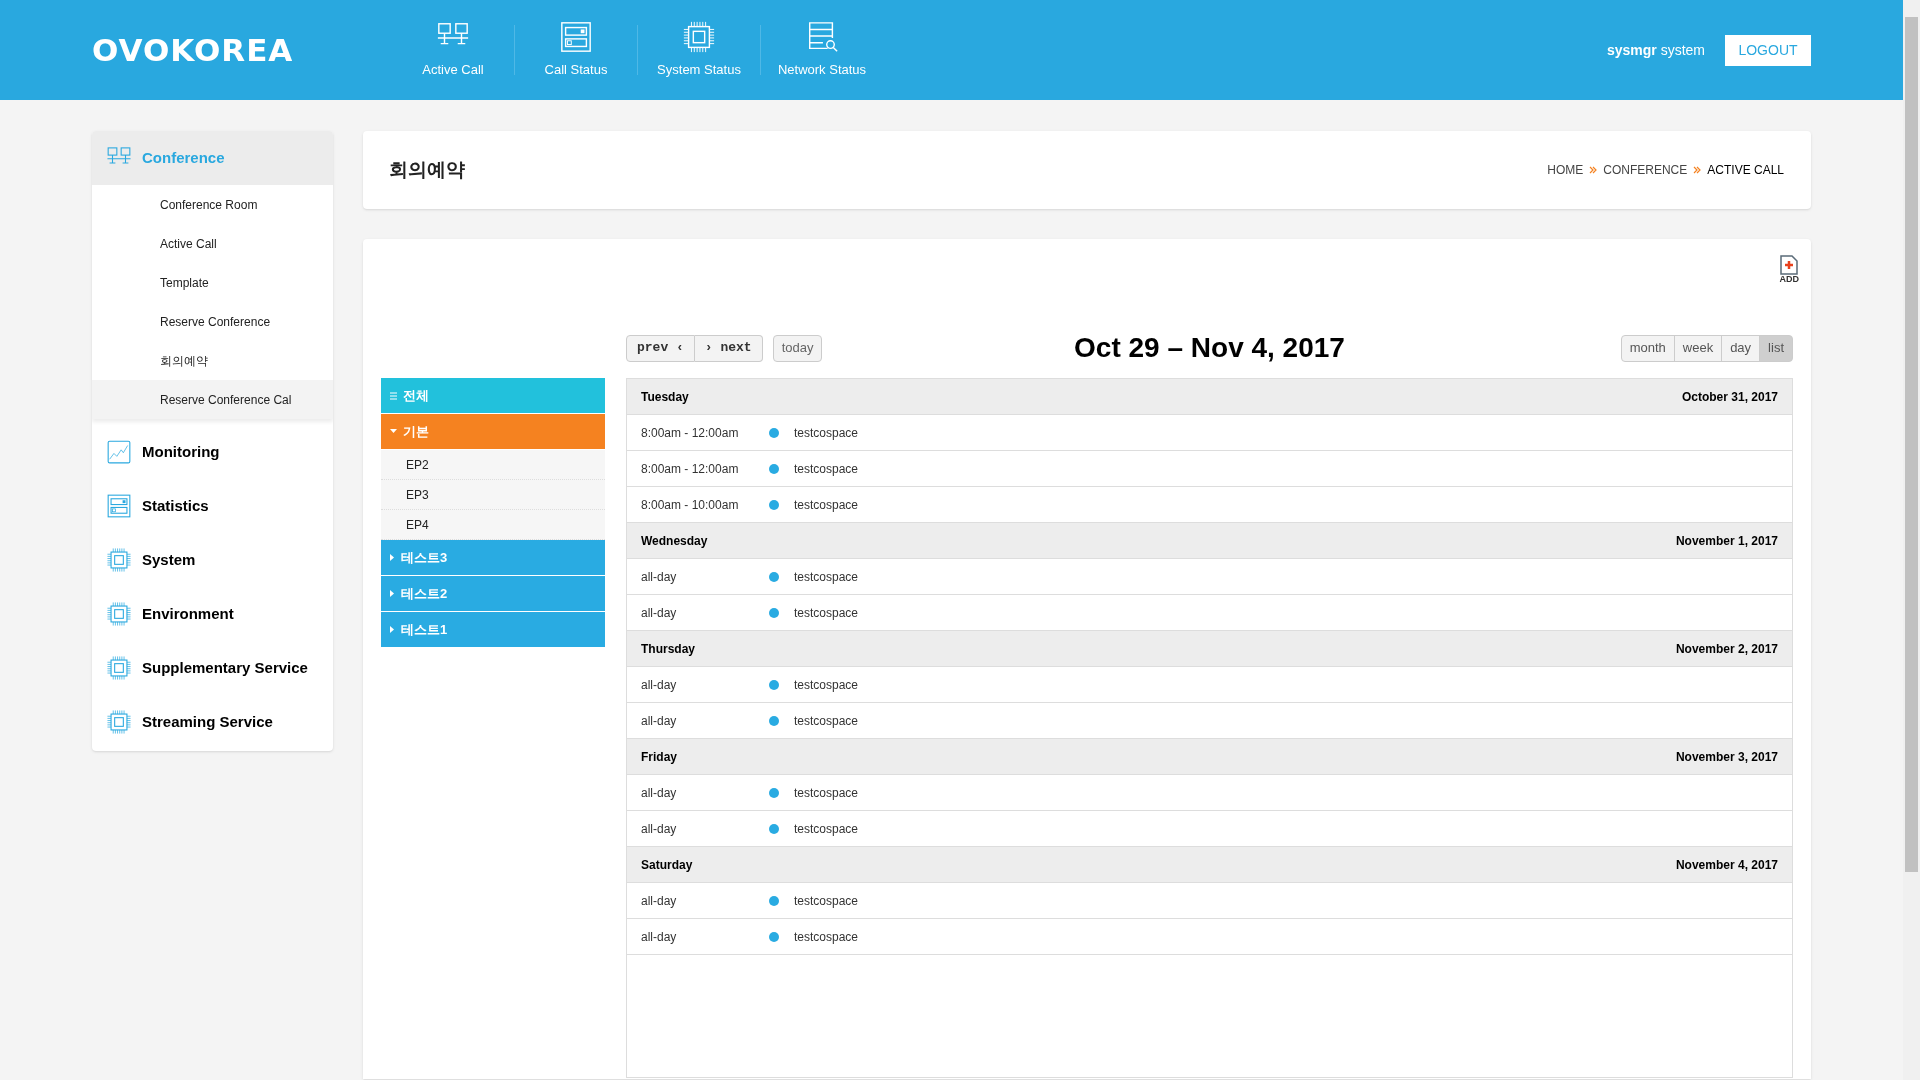 This screenshot has width=1920, height=1080. What do you see at coordinates (1726, 649) in the screenshot?
I see `date-label: November 2, 2017` at bounding box center [1726, 649].